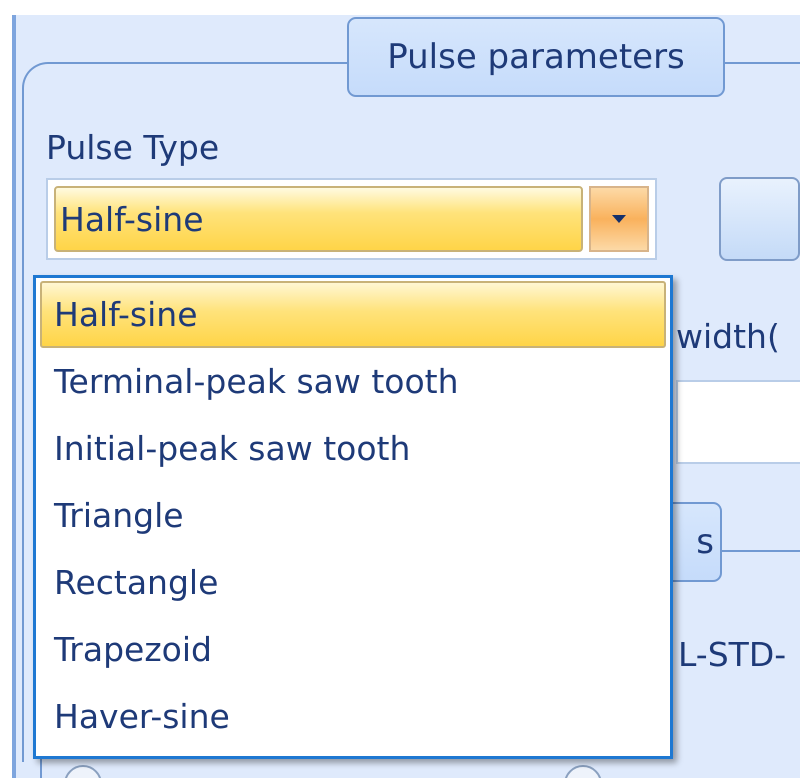  I want to click on dropdown-option: Terminal-peak saw tooth, so click(353, 381).